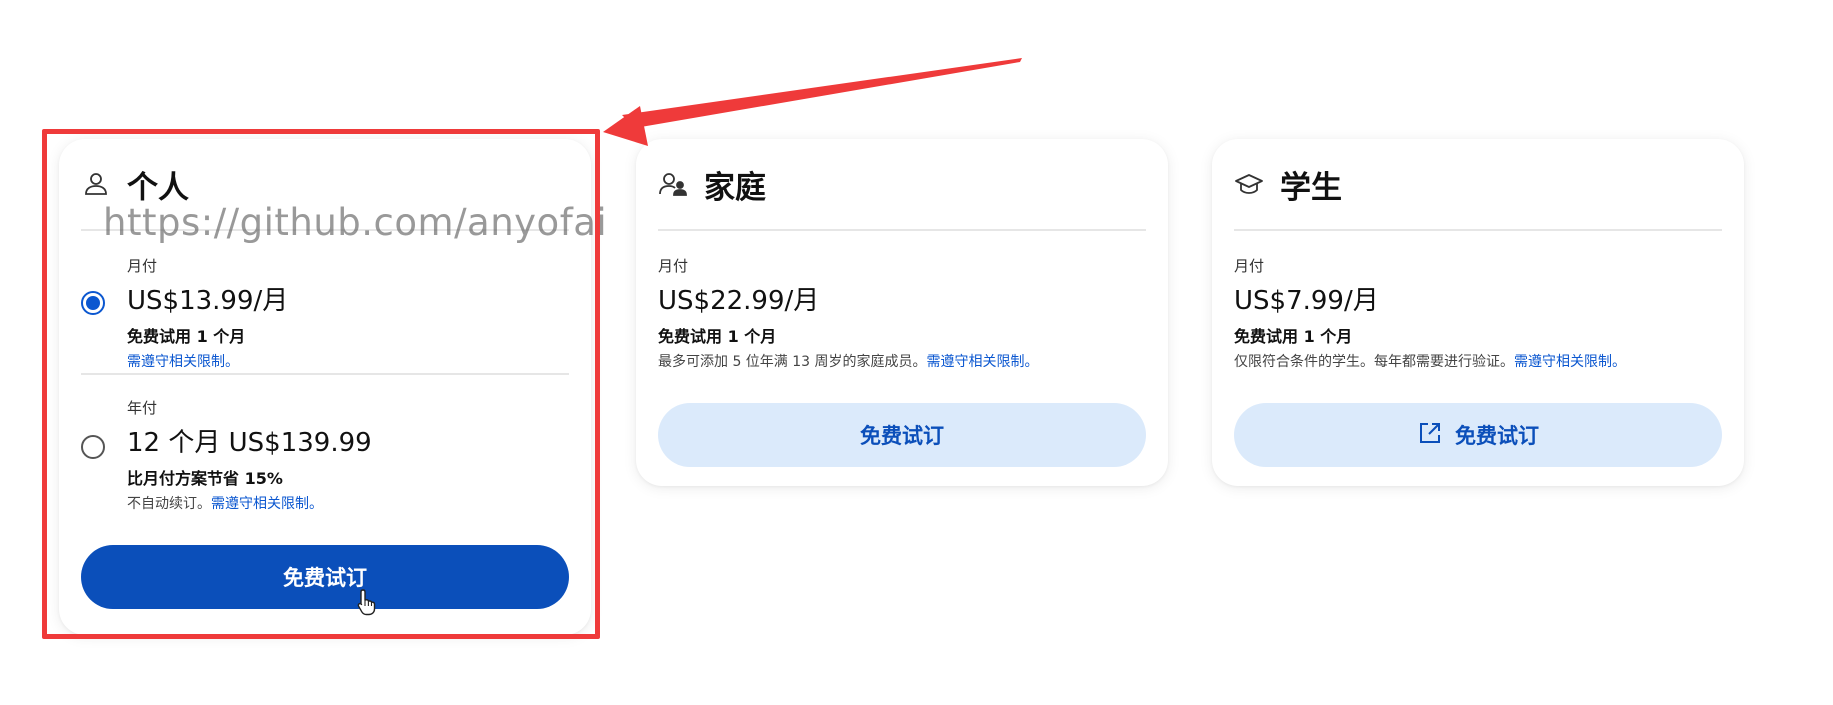 The height and width of the screenshot is (705, 1833). I want to click on annotation-arrow-icon, so click(812, 102).